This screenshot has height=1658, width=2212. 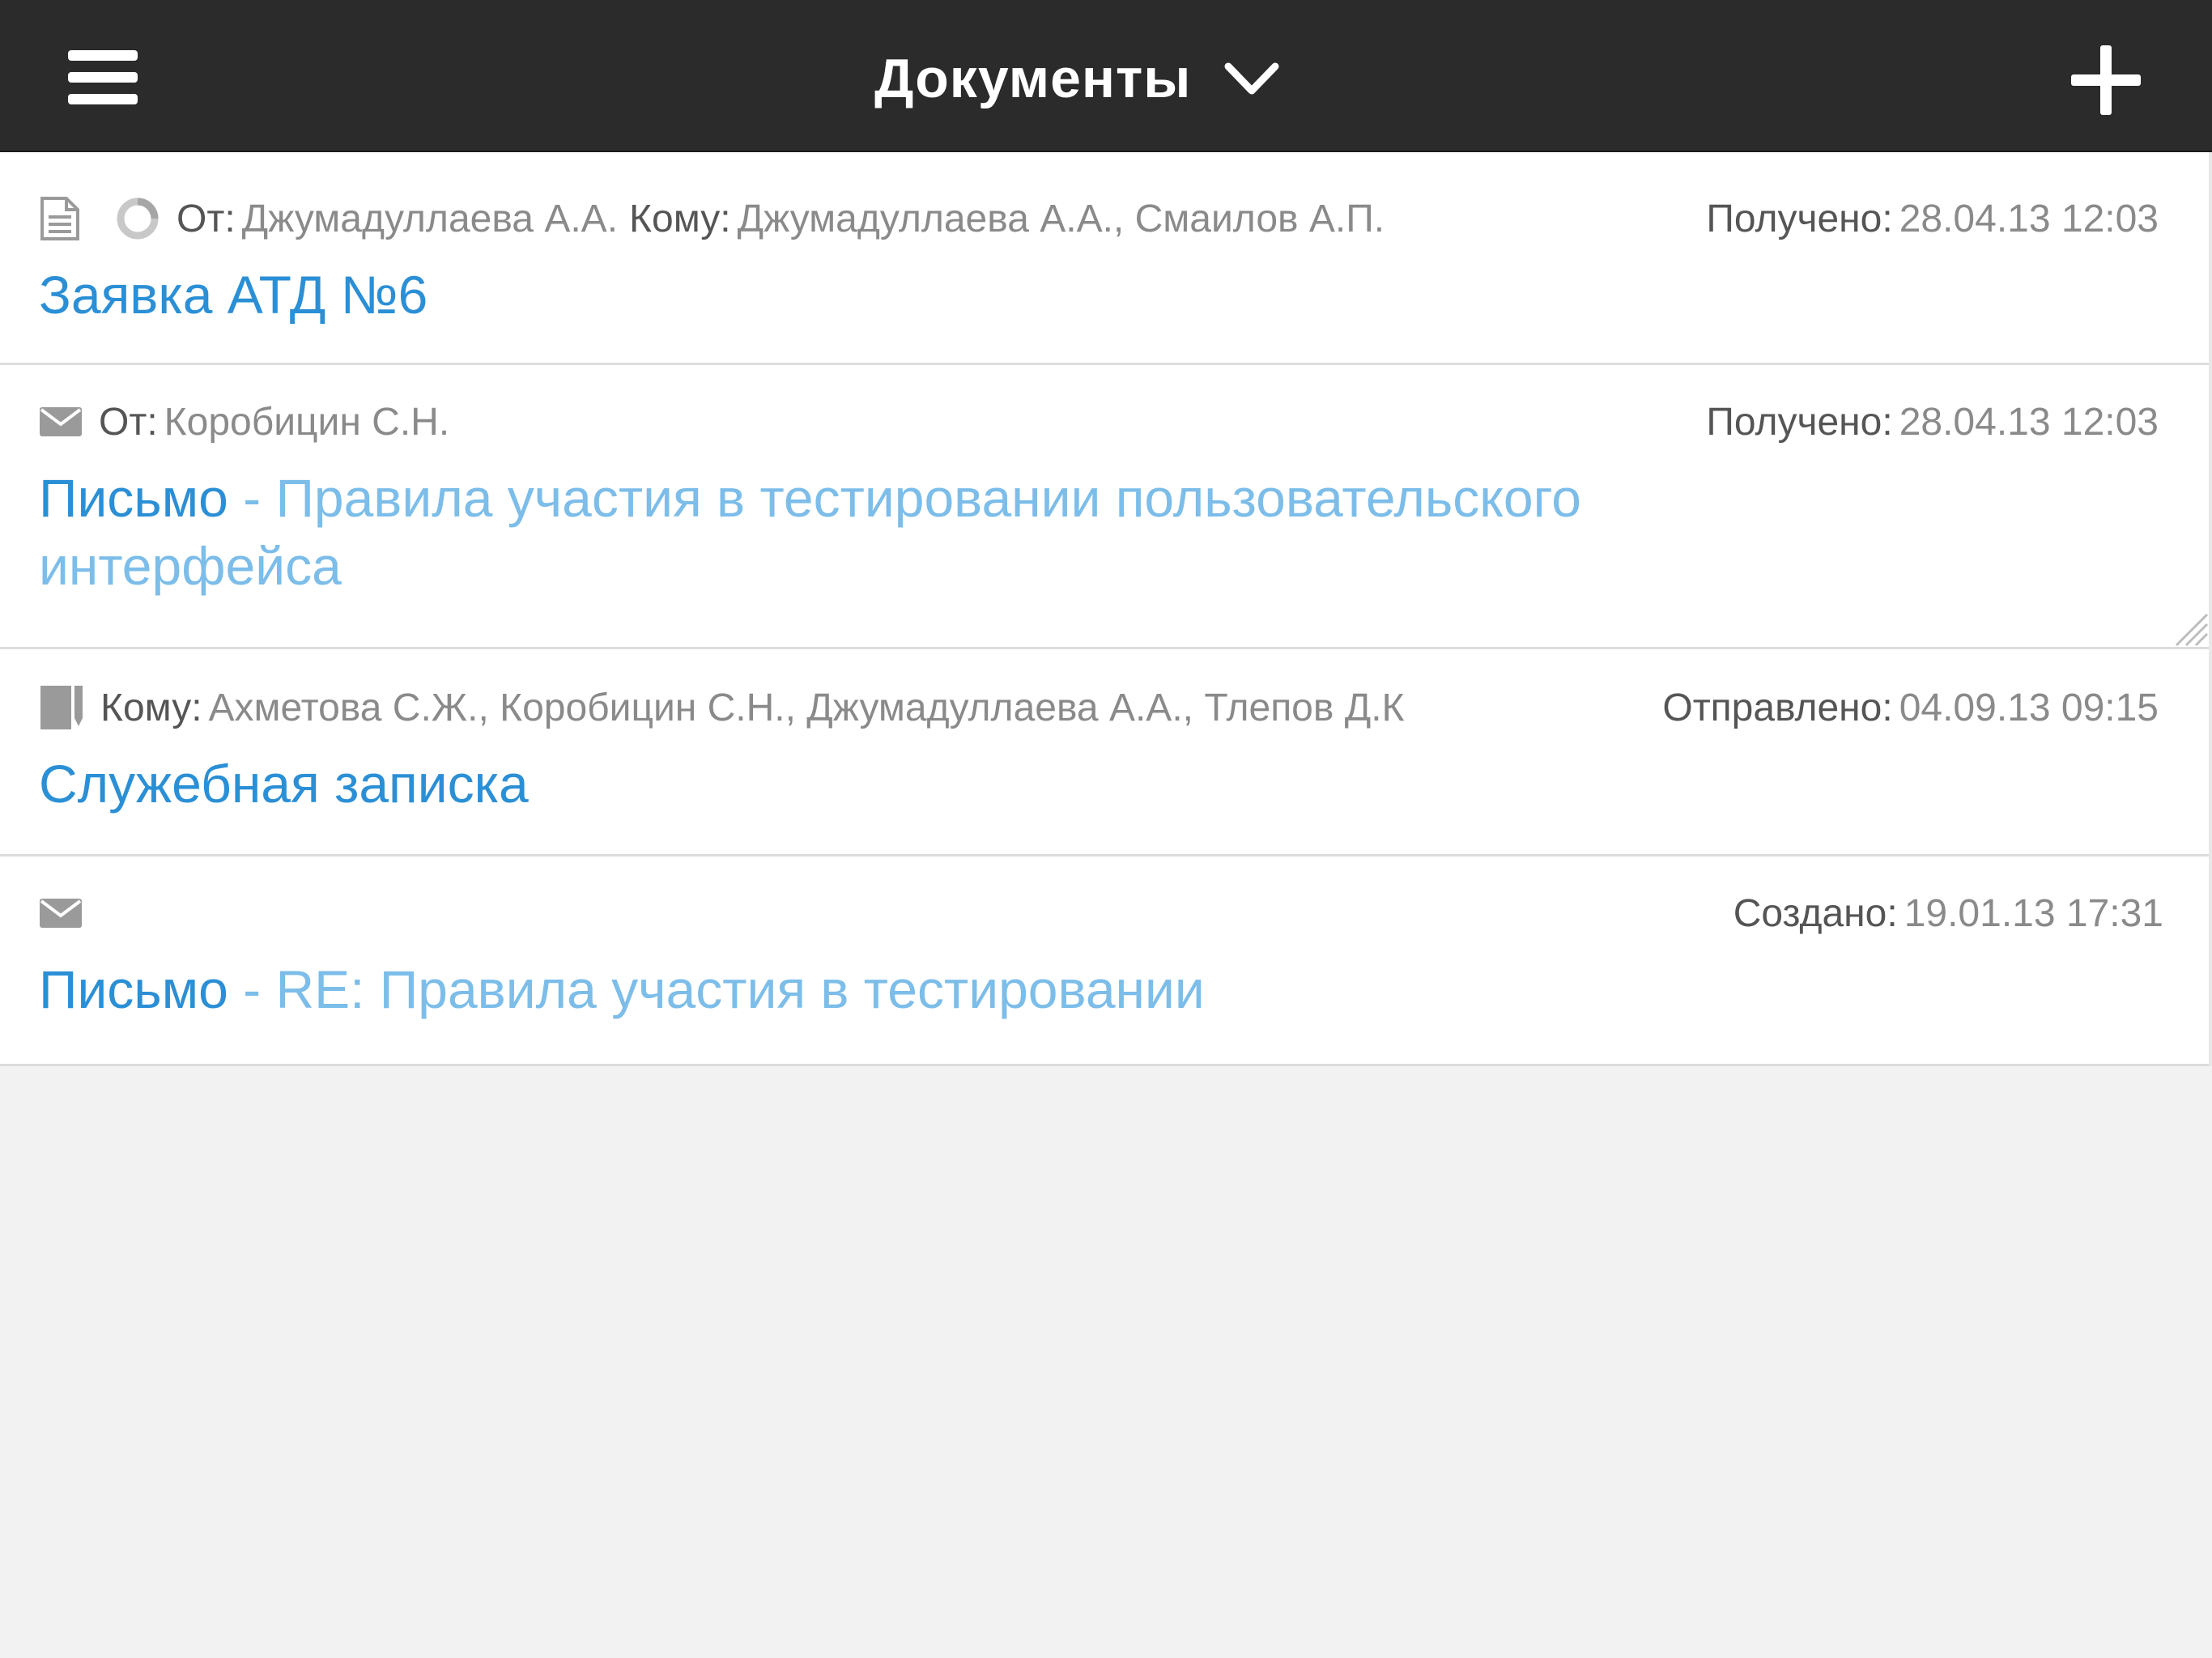 I want to click on document-title: Служебная записка, so click(x=284, y=784).